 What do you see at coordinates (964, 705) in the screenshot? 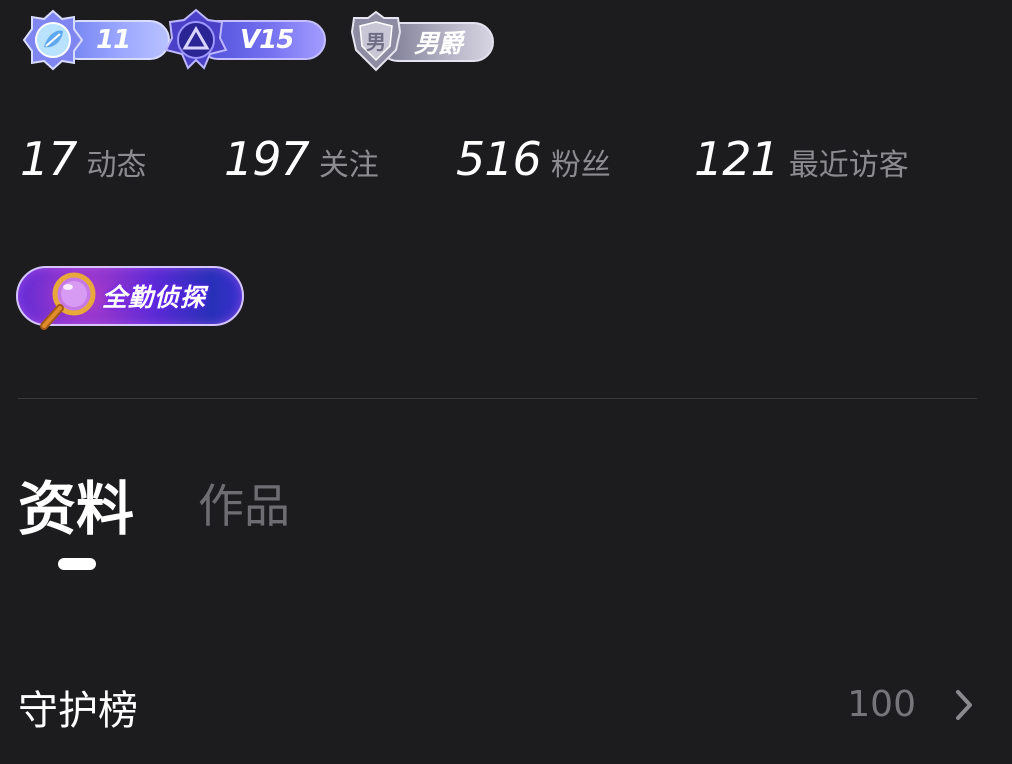
I see `chevron-right-icon` at bounding box center [964, 705].